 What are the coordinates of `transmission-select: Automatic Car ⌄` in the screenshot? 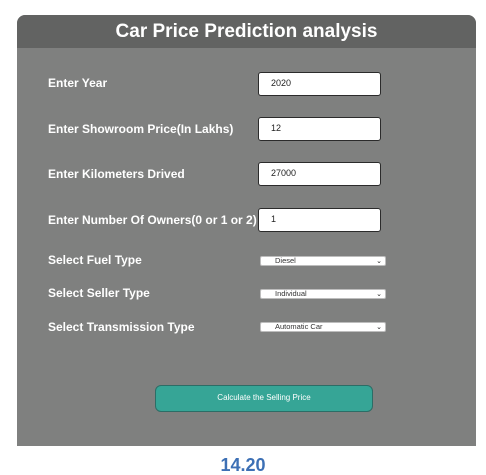 It's located at (323, 327).